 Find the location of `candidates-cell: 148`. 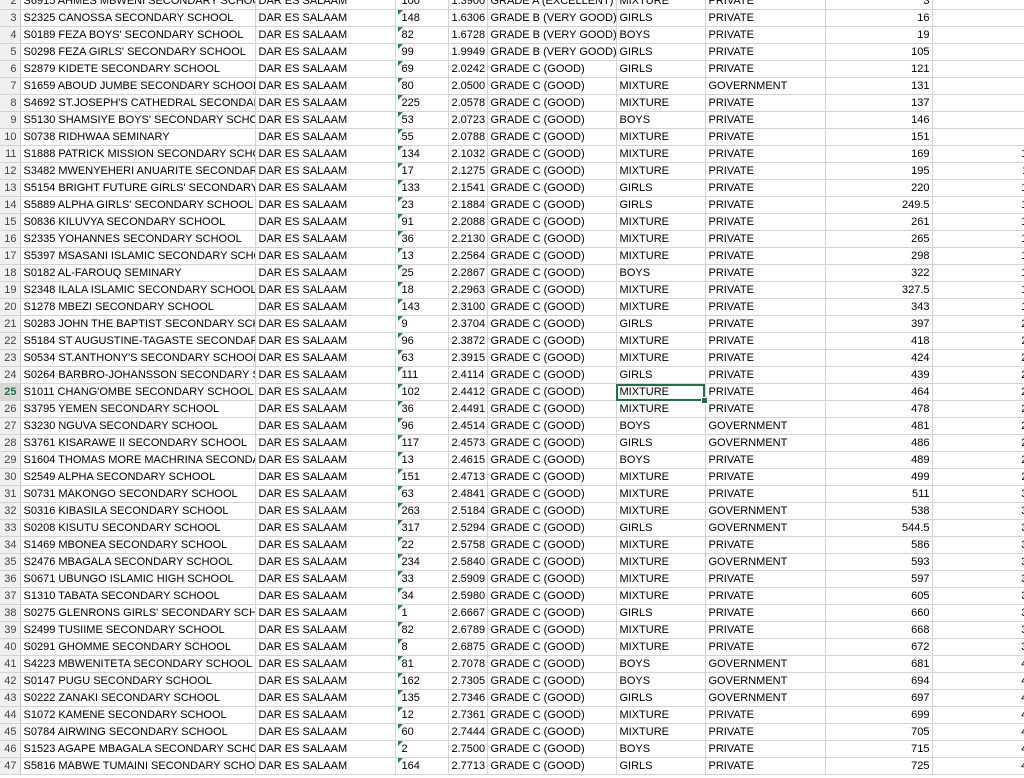

candidates-cell: 148 is located at coordinates (422, 18).